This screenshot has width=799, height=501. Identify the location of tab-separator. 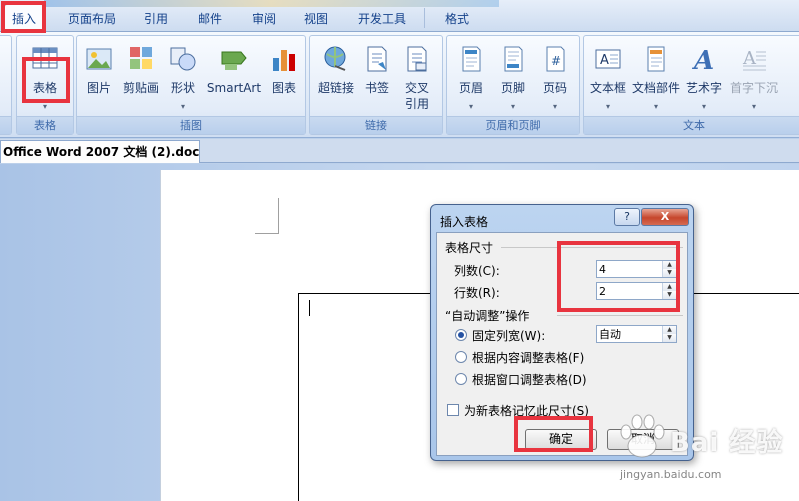
(424, 18).